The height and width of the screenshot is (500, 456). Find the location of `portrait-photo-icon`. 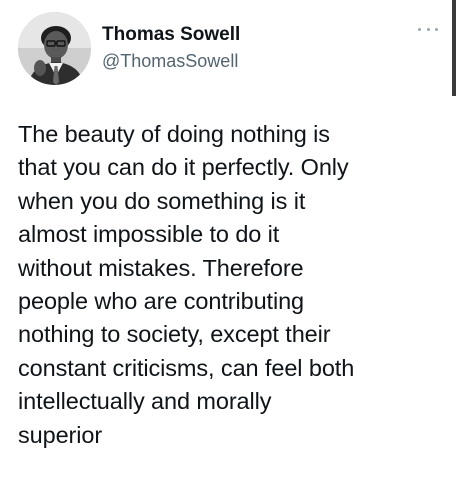

portrait-photo-icon is located at coordinates (54, 48).